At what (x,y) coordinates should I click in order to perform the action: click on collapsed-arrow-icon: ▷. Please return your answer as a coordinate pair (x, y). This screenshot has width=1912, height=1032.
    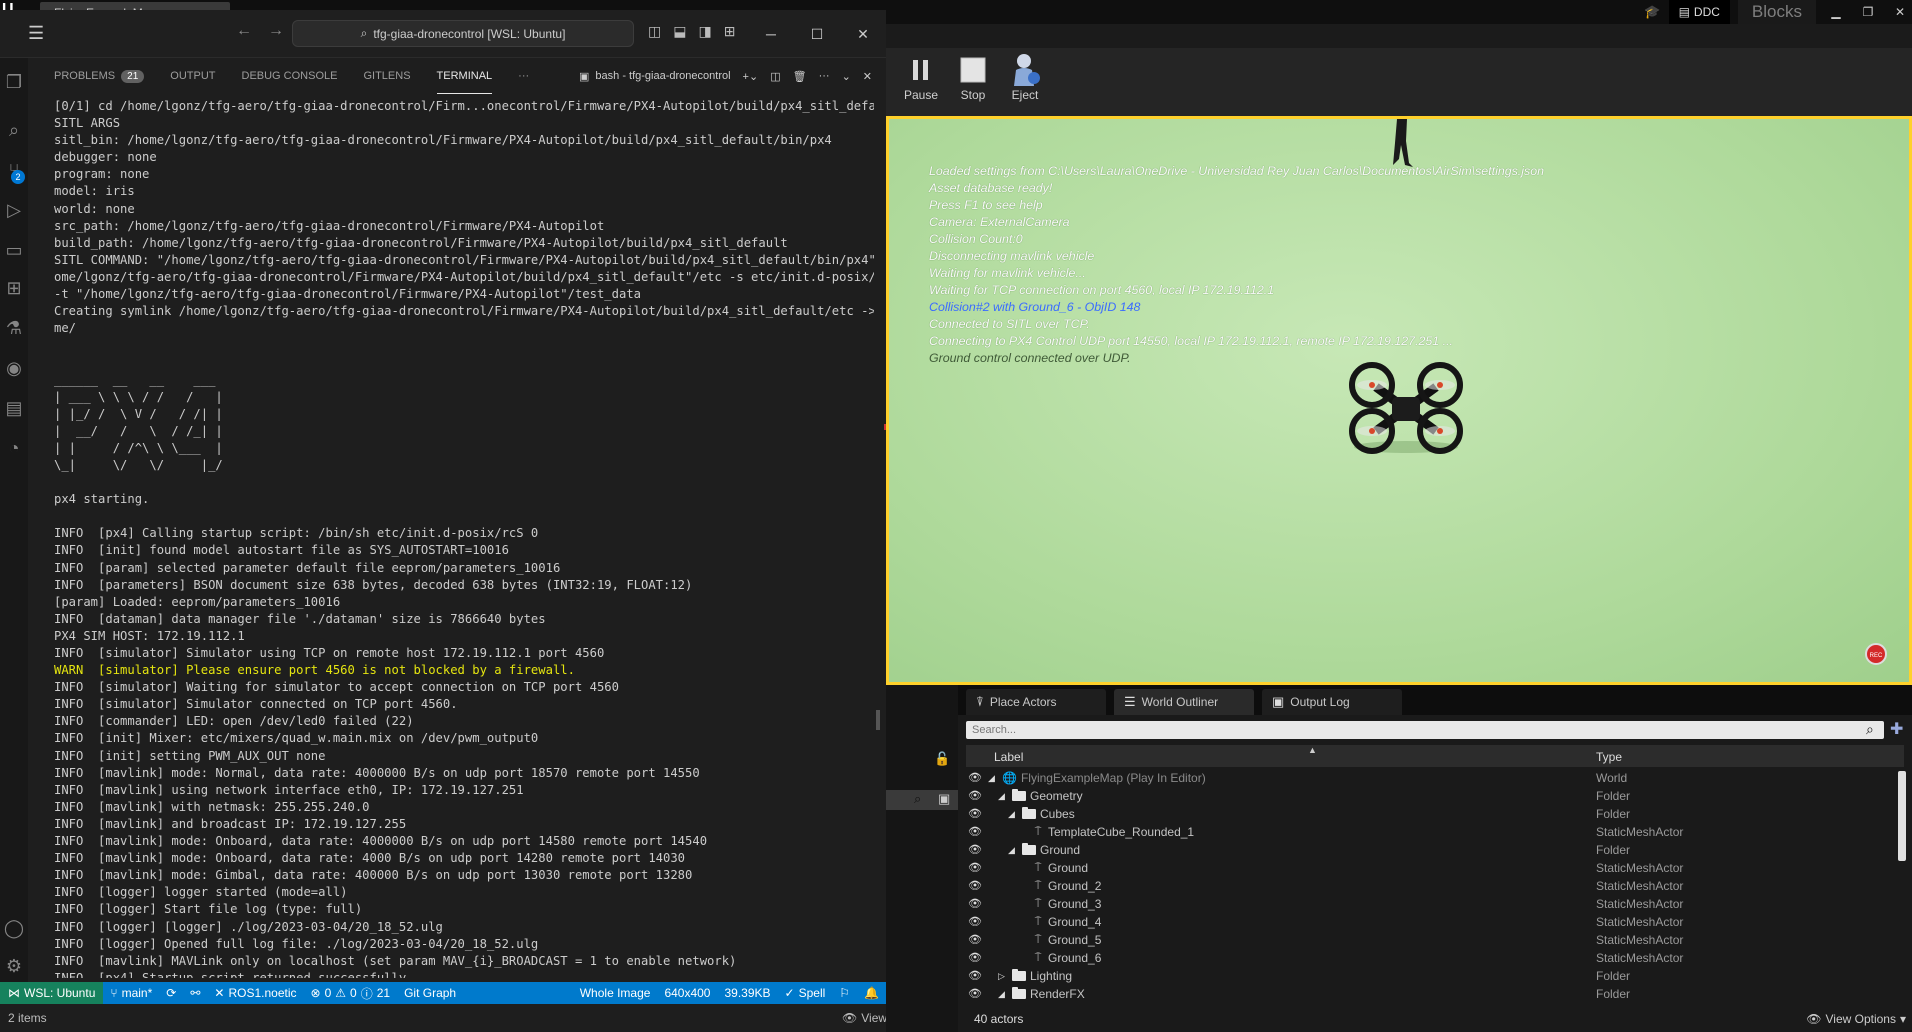
    Looking at the image, I should click on (1003, 976).